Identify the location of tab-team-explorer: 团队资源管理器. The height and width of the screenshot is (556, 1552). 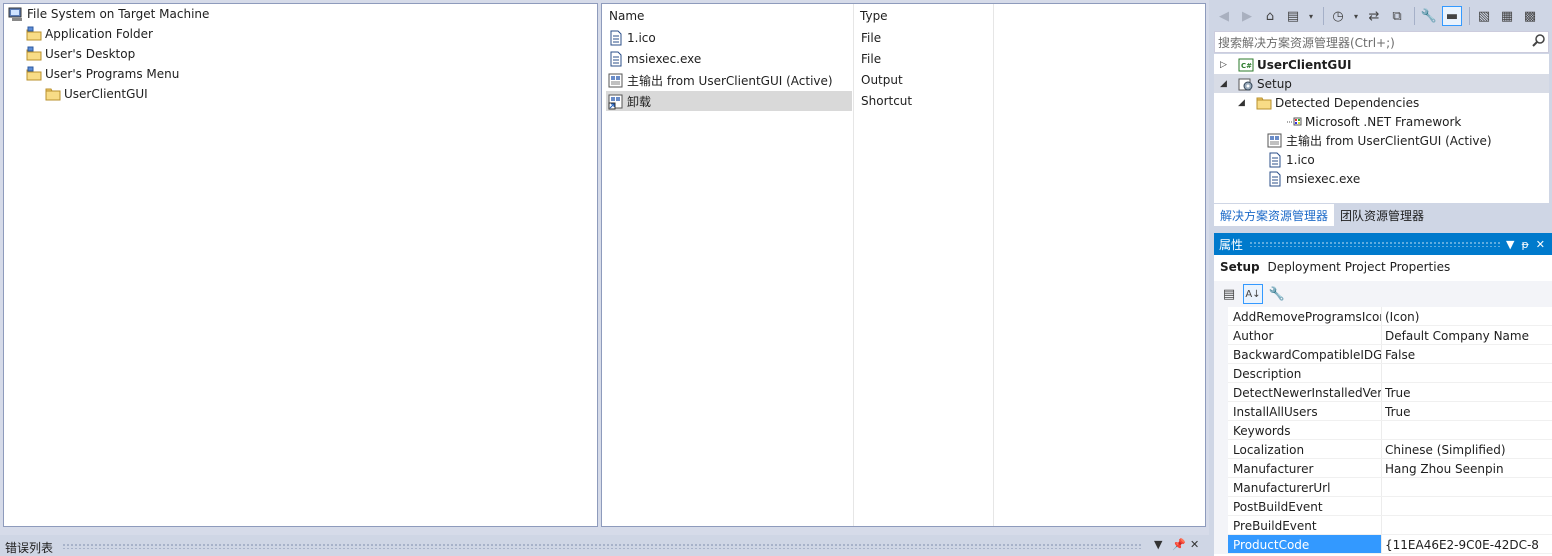
(1382, 215).